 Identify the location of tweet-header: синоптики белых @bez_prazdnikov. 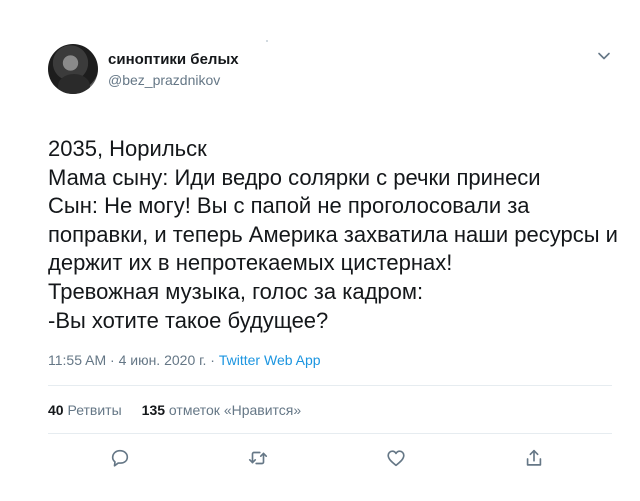
(143, 69).